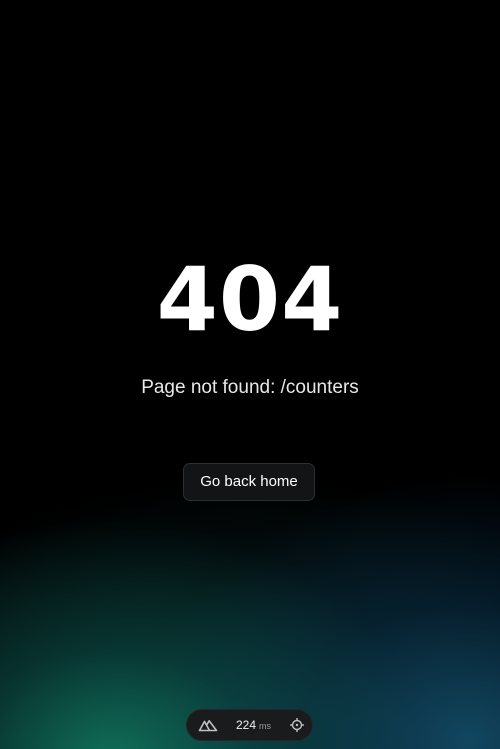 Image resolution: width=500 pixels, height=749 pixels. Describe the element at coordinates (250, 387) in the screenshot. I see `error-message: Page not found: /counters` at that location.